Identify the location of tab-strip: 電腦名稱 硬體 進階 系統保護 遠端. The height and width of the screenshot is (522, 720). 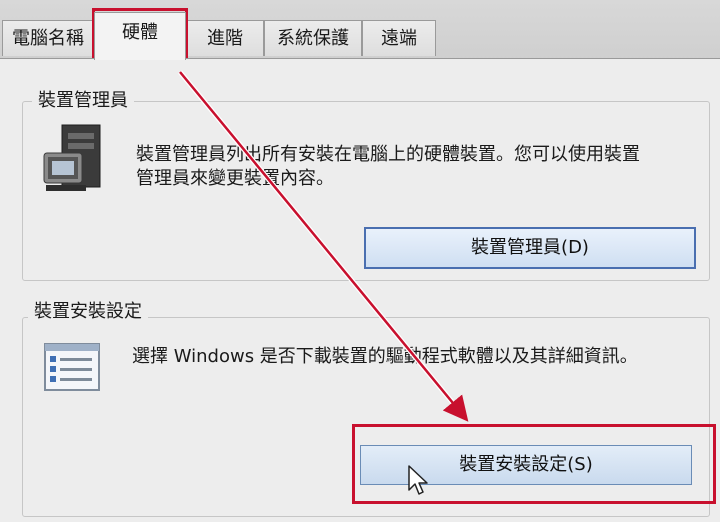
(360, 30).